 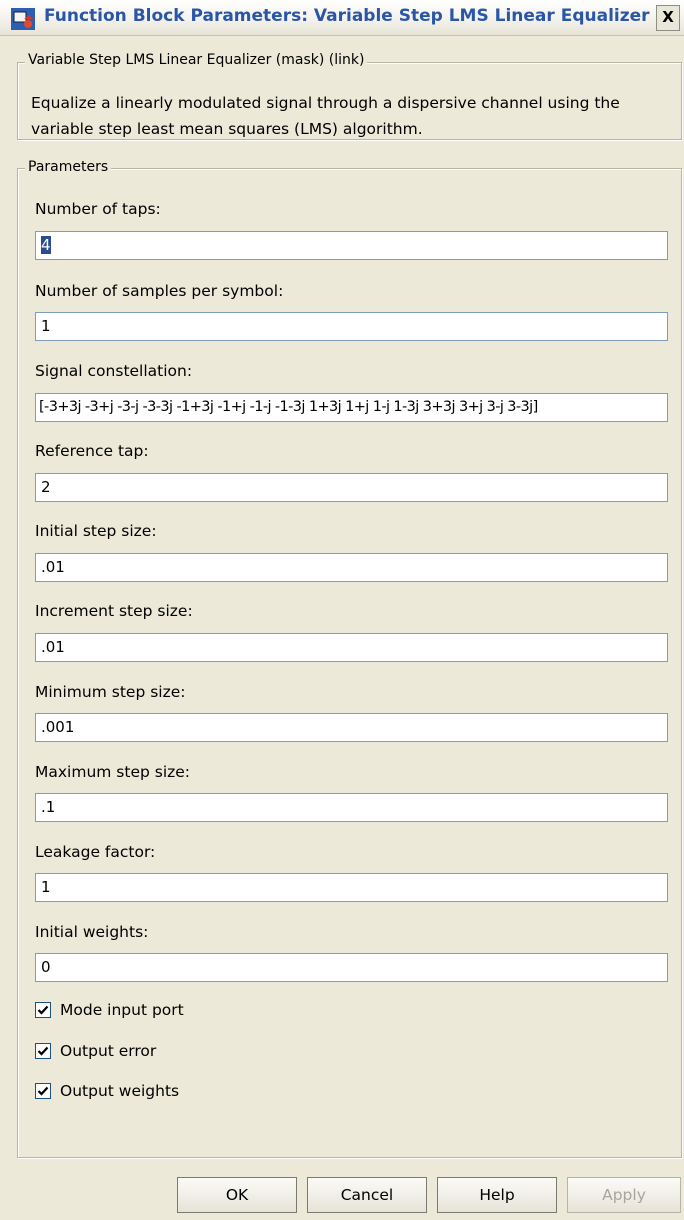 I want to click on close-button: X, so click(x=668, y=18).